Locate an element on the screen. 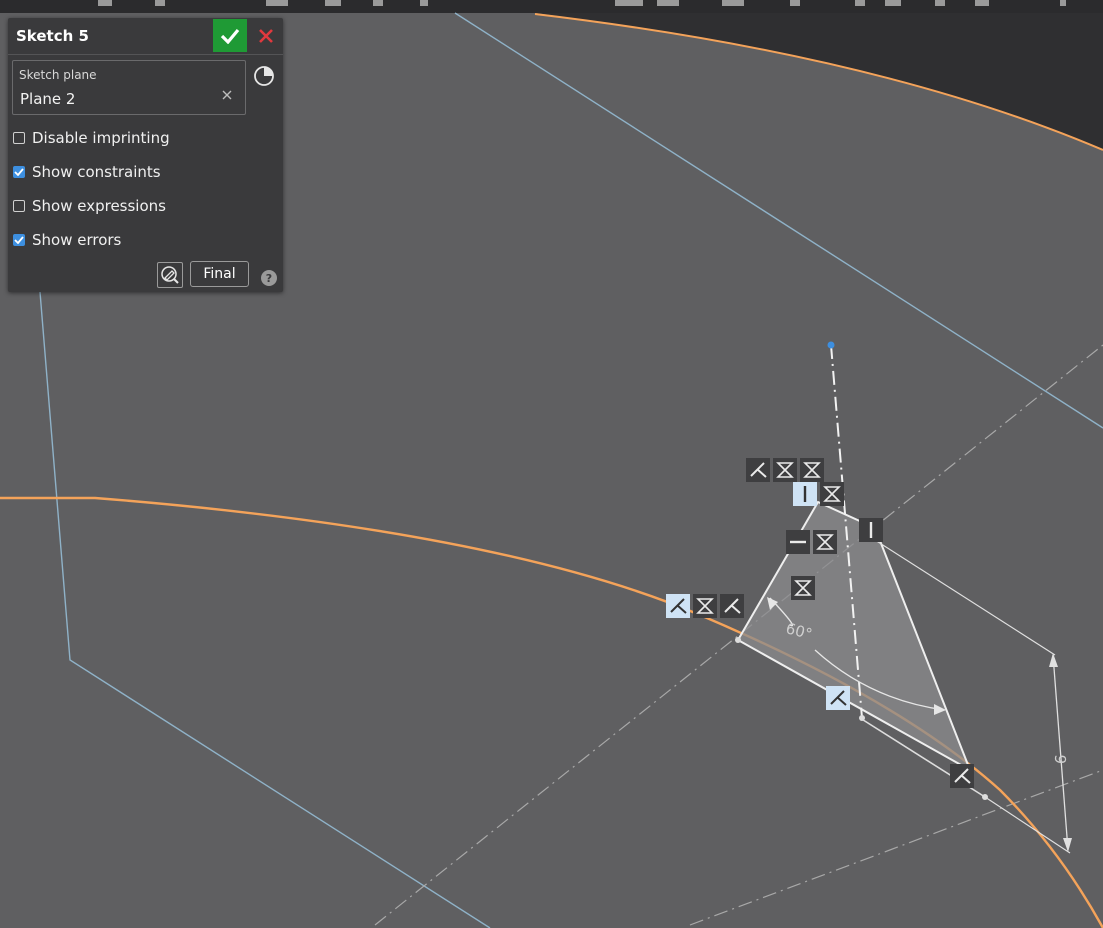 The width and height of the screenshot is (1103, 928). sketch-plane-field: Sketch plane Plane 2 is located at coordinates (129, 87).